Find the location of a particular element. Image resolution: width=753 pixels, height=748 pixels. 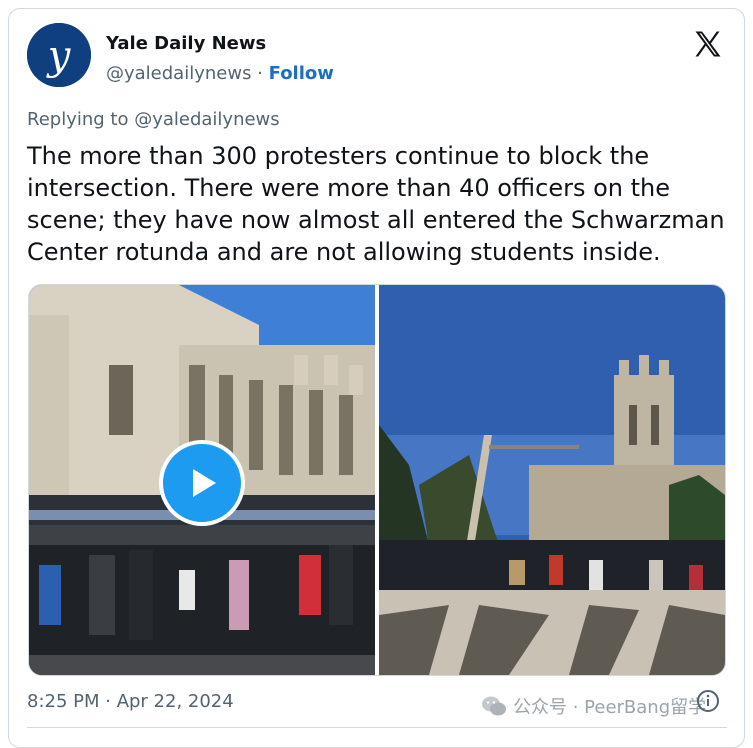

follow-button: Follow is located at coordinates (301, 73).